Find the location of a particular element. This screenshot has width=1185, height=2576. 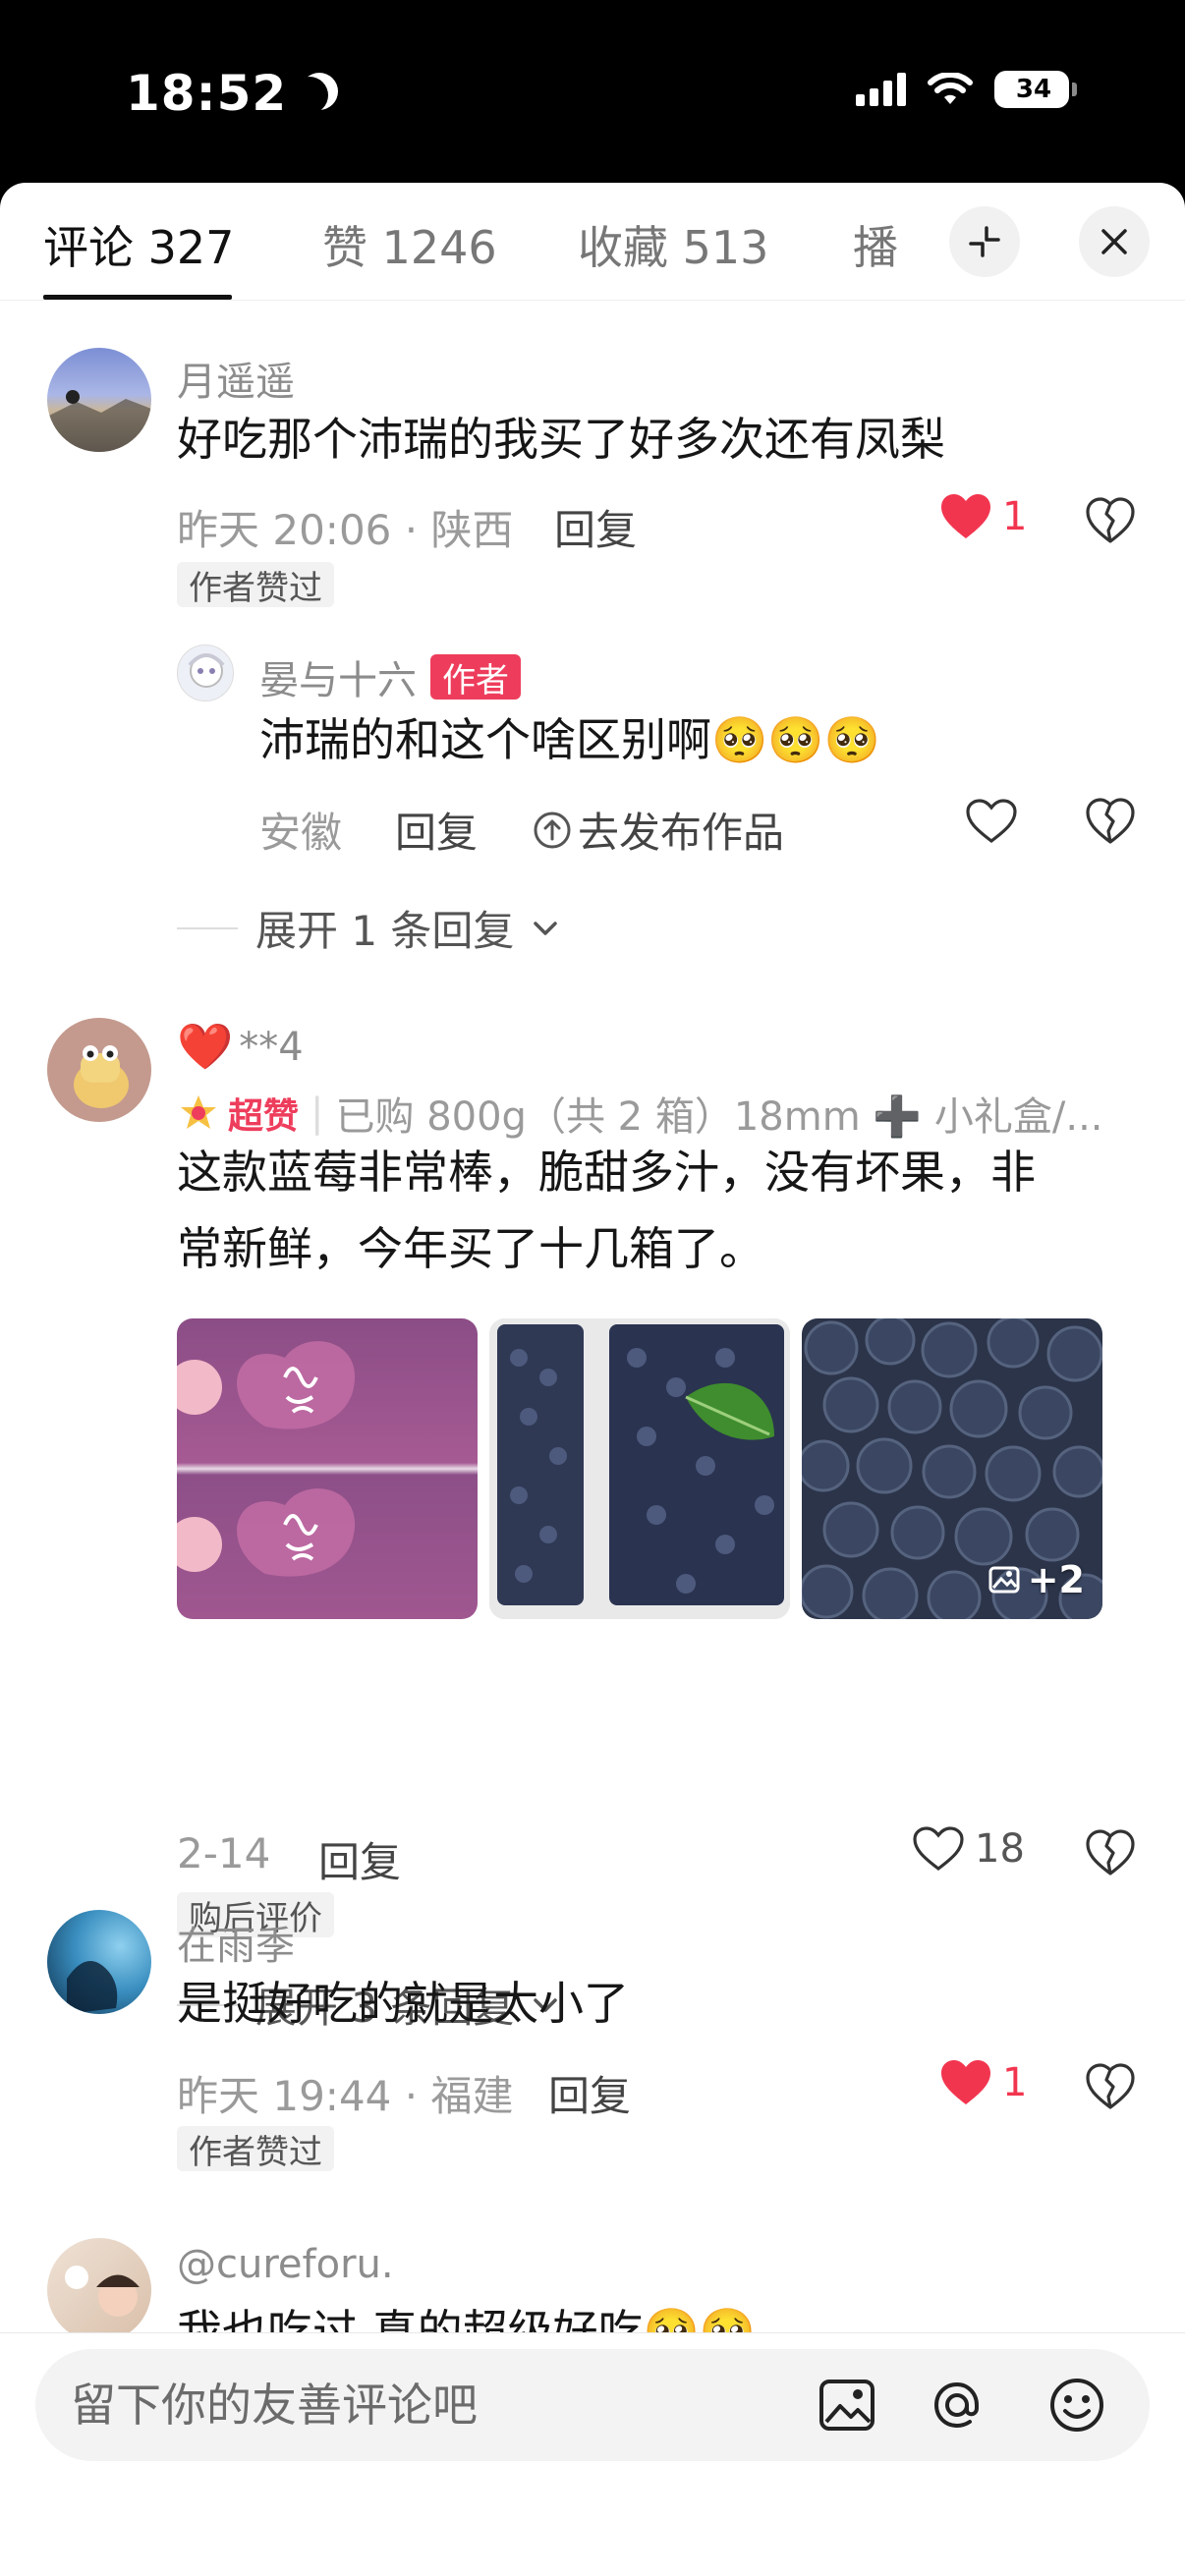

moon-icon is located at coordinates (310, 95).